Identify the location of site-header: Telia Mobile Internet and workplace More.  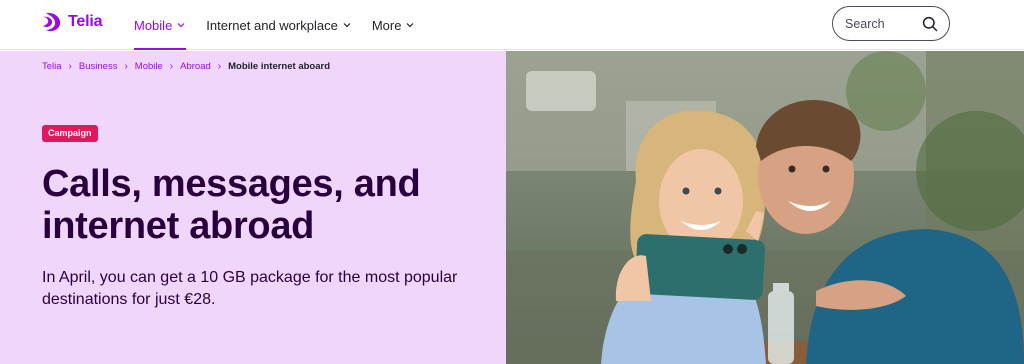
(512, 25).